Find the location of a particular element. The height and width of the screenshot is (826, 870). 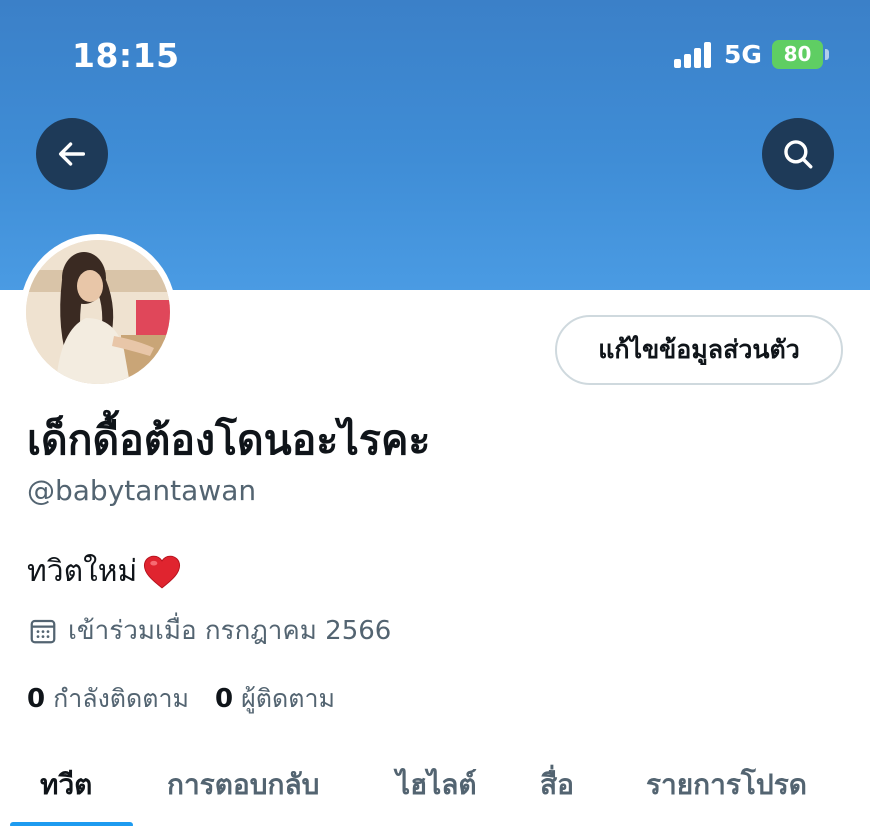

followers-count: 0 is located at coordinates (224, 699).